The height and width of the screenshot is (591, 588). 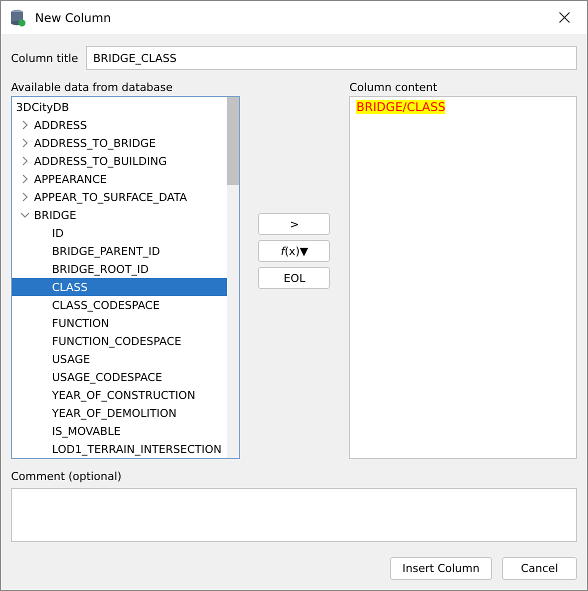 What do you see at coordinates (119, 287) in the screenshot?
I see `tree-item: CLASS` at bounding box center [119, 287].